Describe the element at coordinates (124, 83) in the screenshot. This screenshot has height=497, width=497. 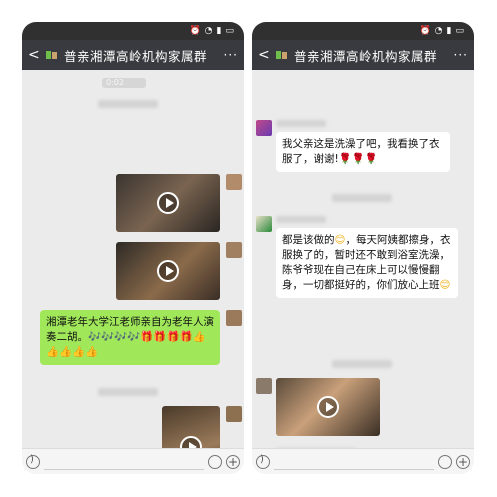
I see `timestamp: 0:02` at that location.